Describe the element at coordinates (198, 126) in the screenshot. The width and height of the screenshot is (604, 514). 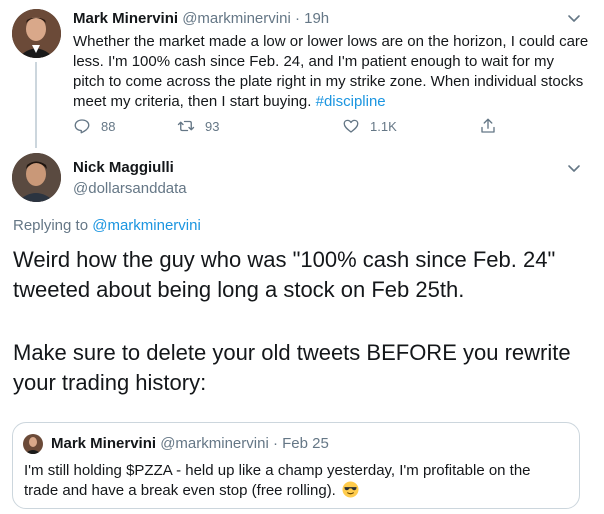
I see `retweet-button: 93` at that location.